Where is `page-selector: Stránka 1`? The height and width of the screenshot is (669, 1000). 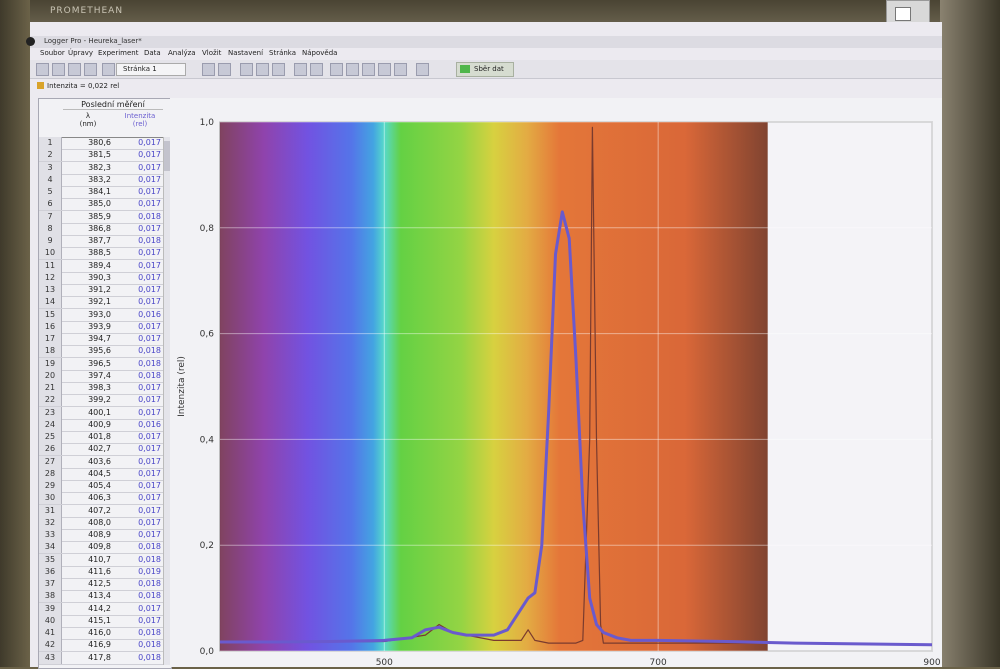 page-selector: Stránka 1 is located at coordinates (151, 69).